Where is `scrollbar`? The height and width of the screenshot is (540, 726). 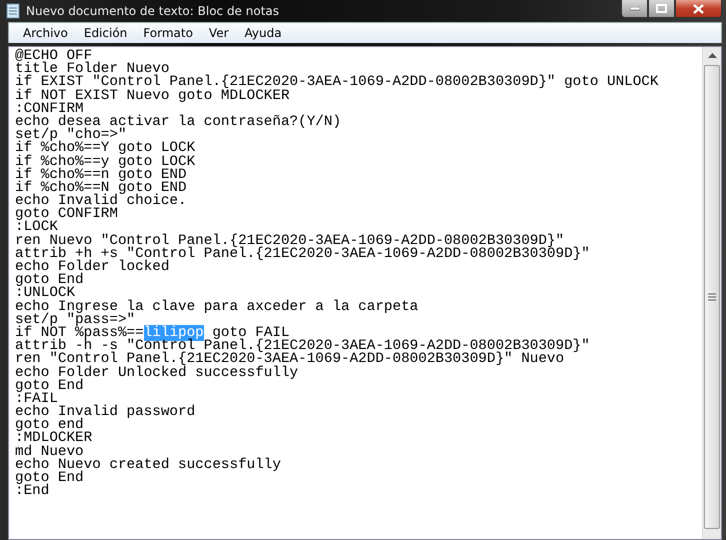
scrollbar is located at coordinates (711, 293).